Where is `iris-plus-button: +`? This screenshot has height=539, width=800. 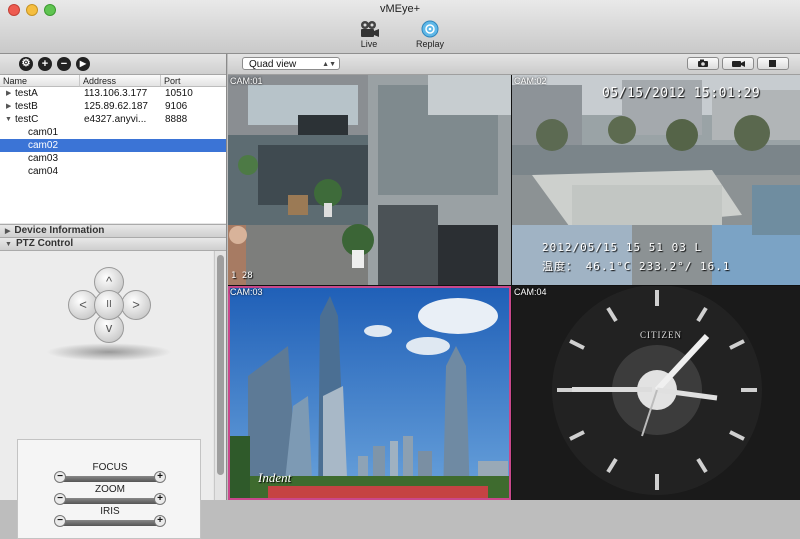 iris-plus-button: + is located at coordinates (160, 521).